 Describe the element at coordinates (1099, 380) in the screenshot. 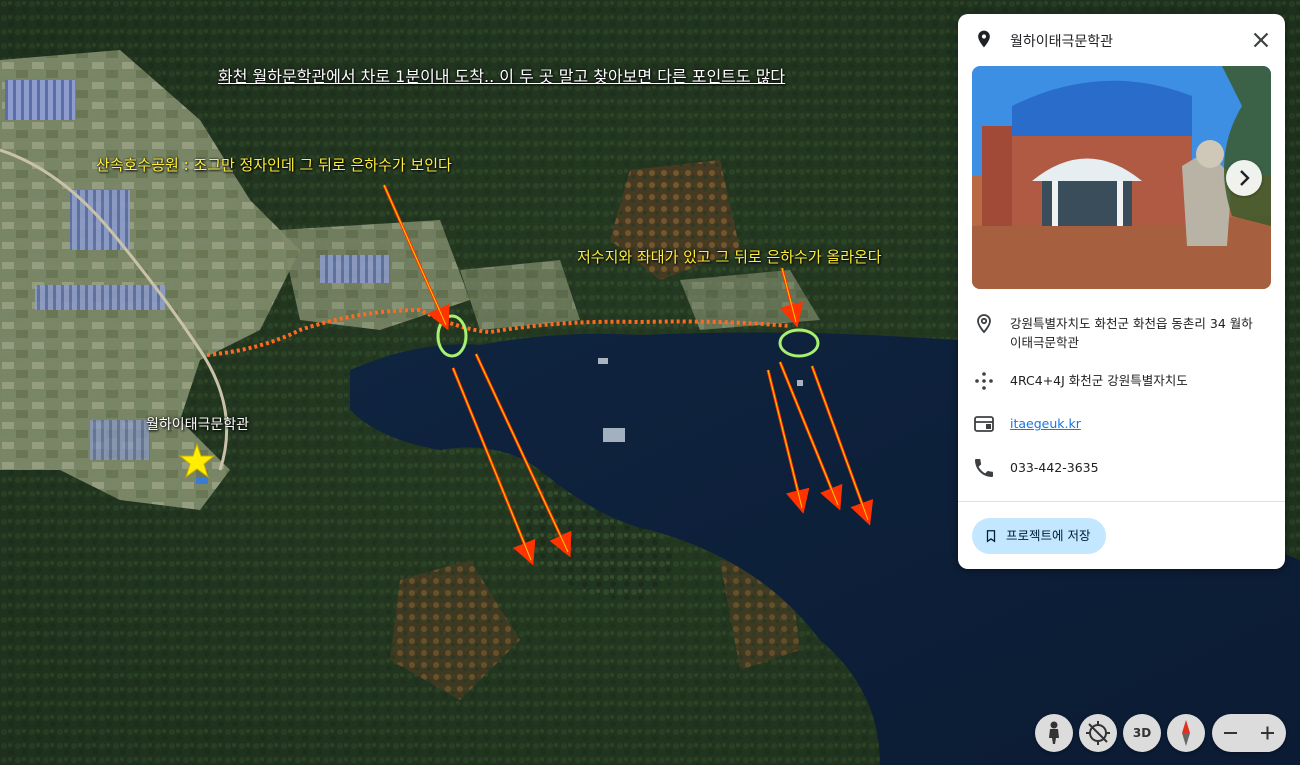

I see `plus-code-text: 4RC4+4J 화천군 강원특별자치도` at that location.